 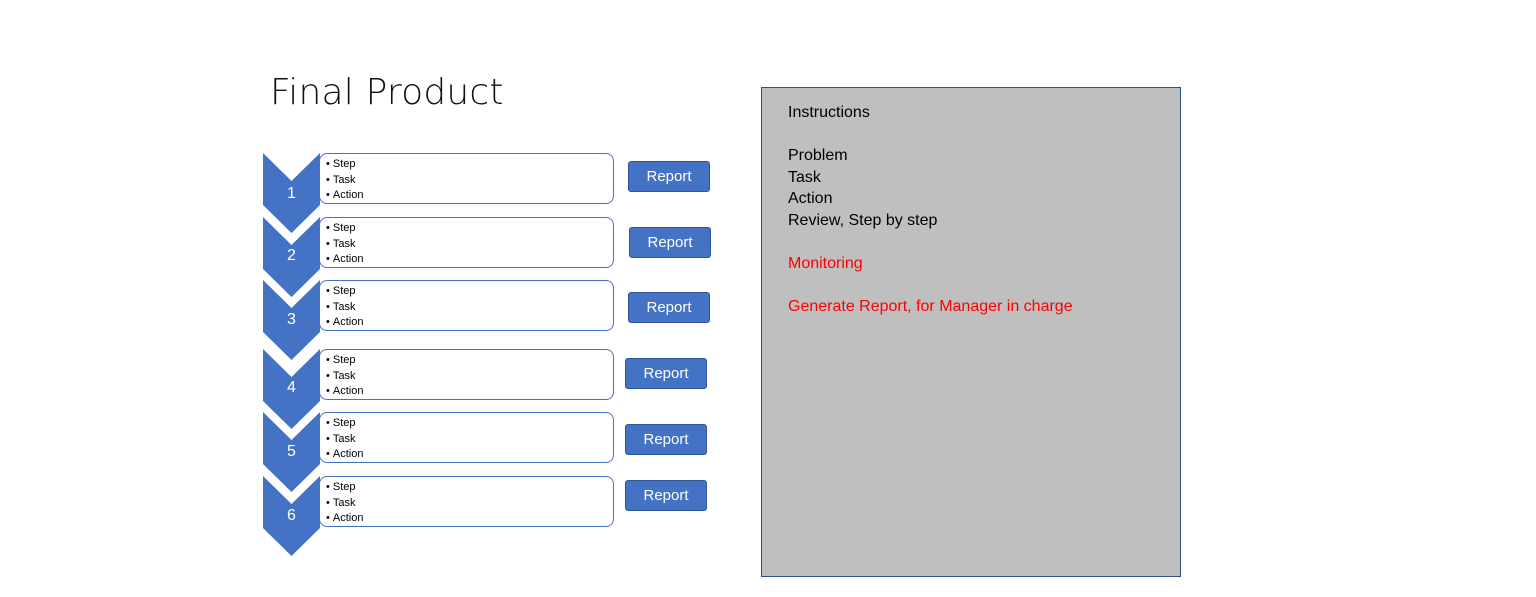 I want to click on step-number: 2, so click(x=291, y=255).